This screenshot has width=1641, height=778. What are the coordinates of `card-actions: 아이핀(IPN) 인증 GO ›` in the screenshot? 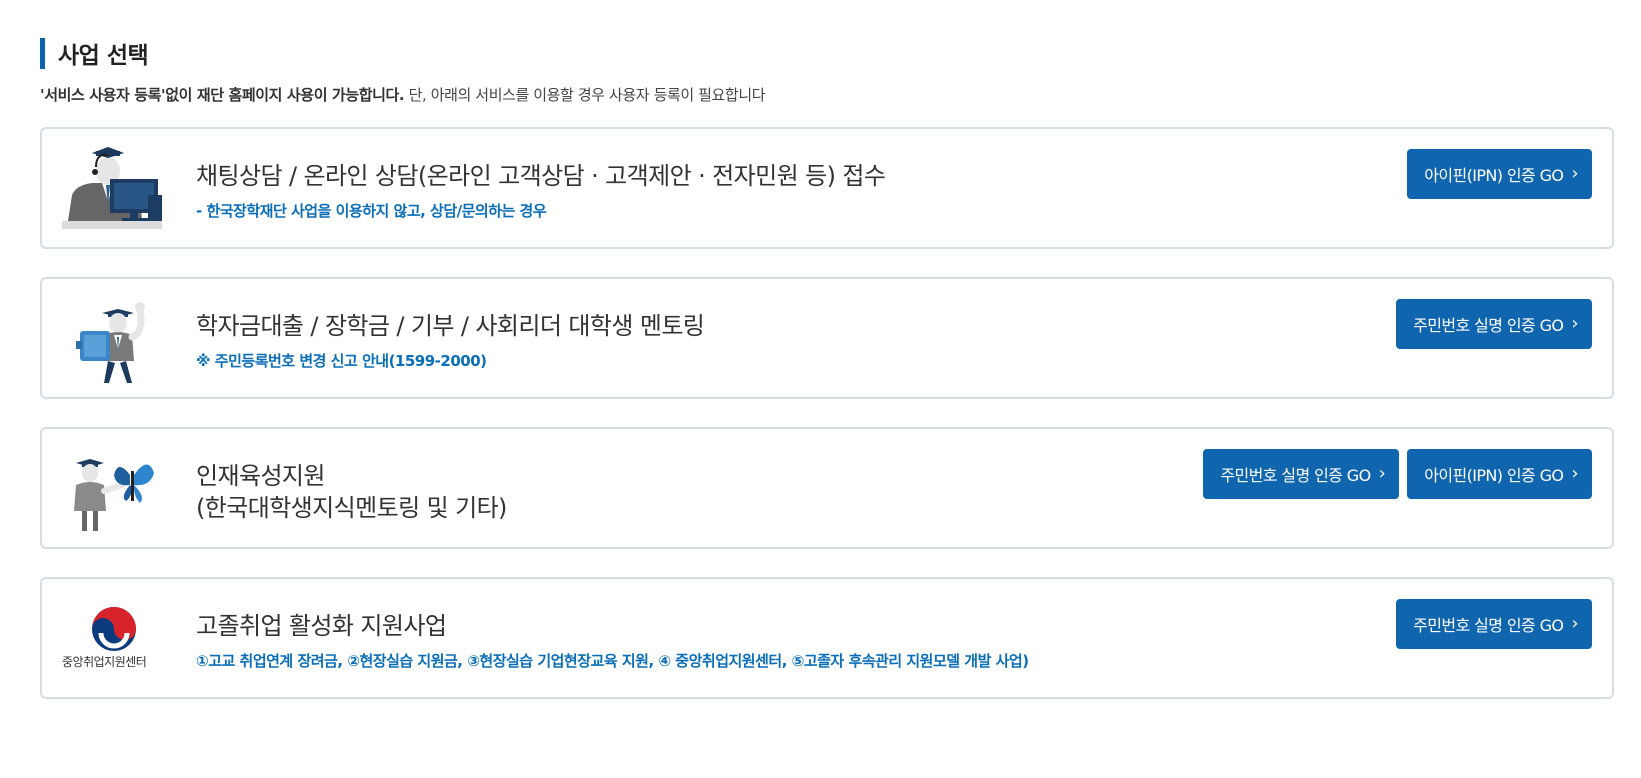 It's located at (1499, 174).